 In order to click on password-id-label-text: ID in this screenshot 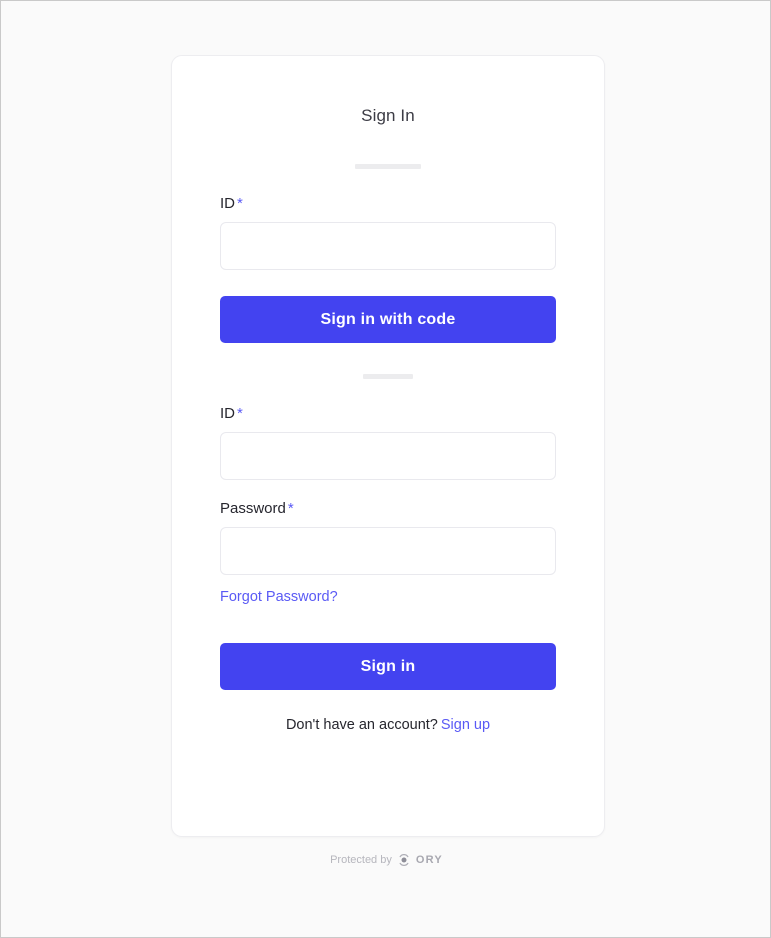, I will do `click(227, 413)`.